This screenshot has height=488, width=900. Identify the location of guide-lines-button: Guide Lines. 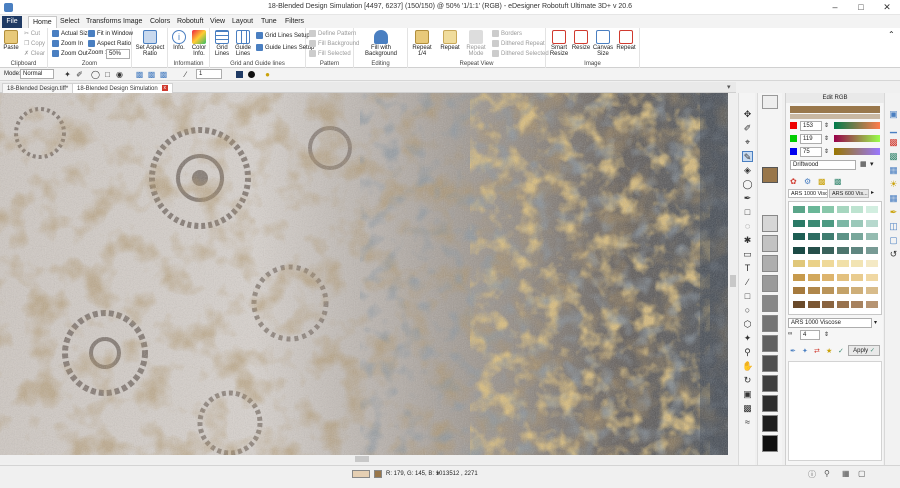
(243, 43).